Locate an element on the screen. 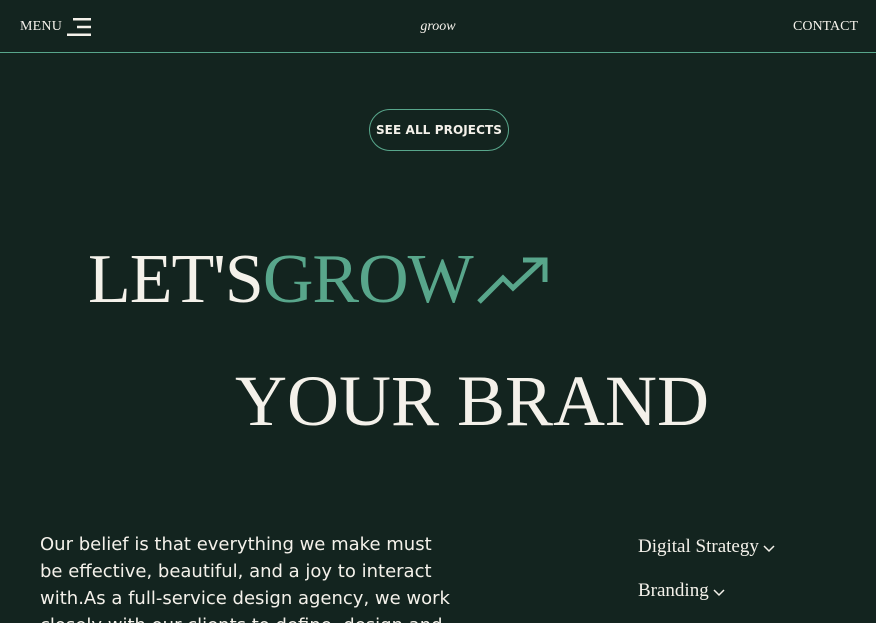  brand-logo: groow is located at coordinates (437, 26).